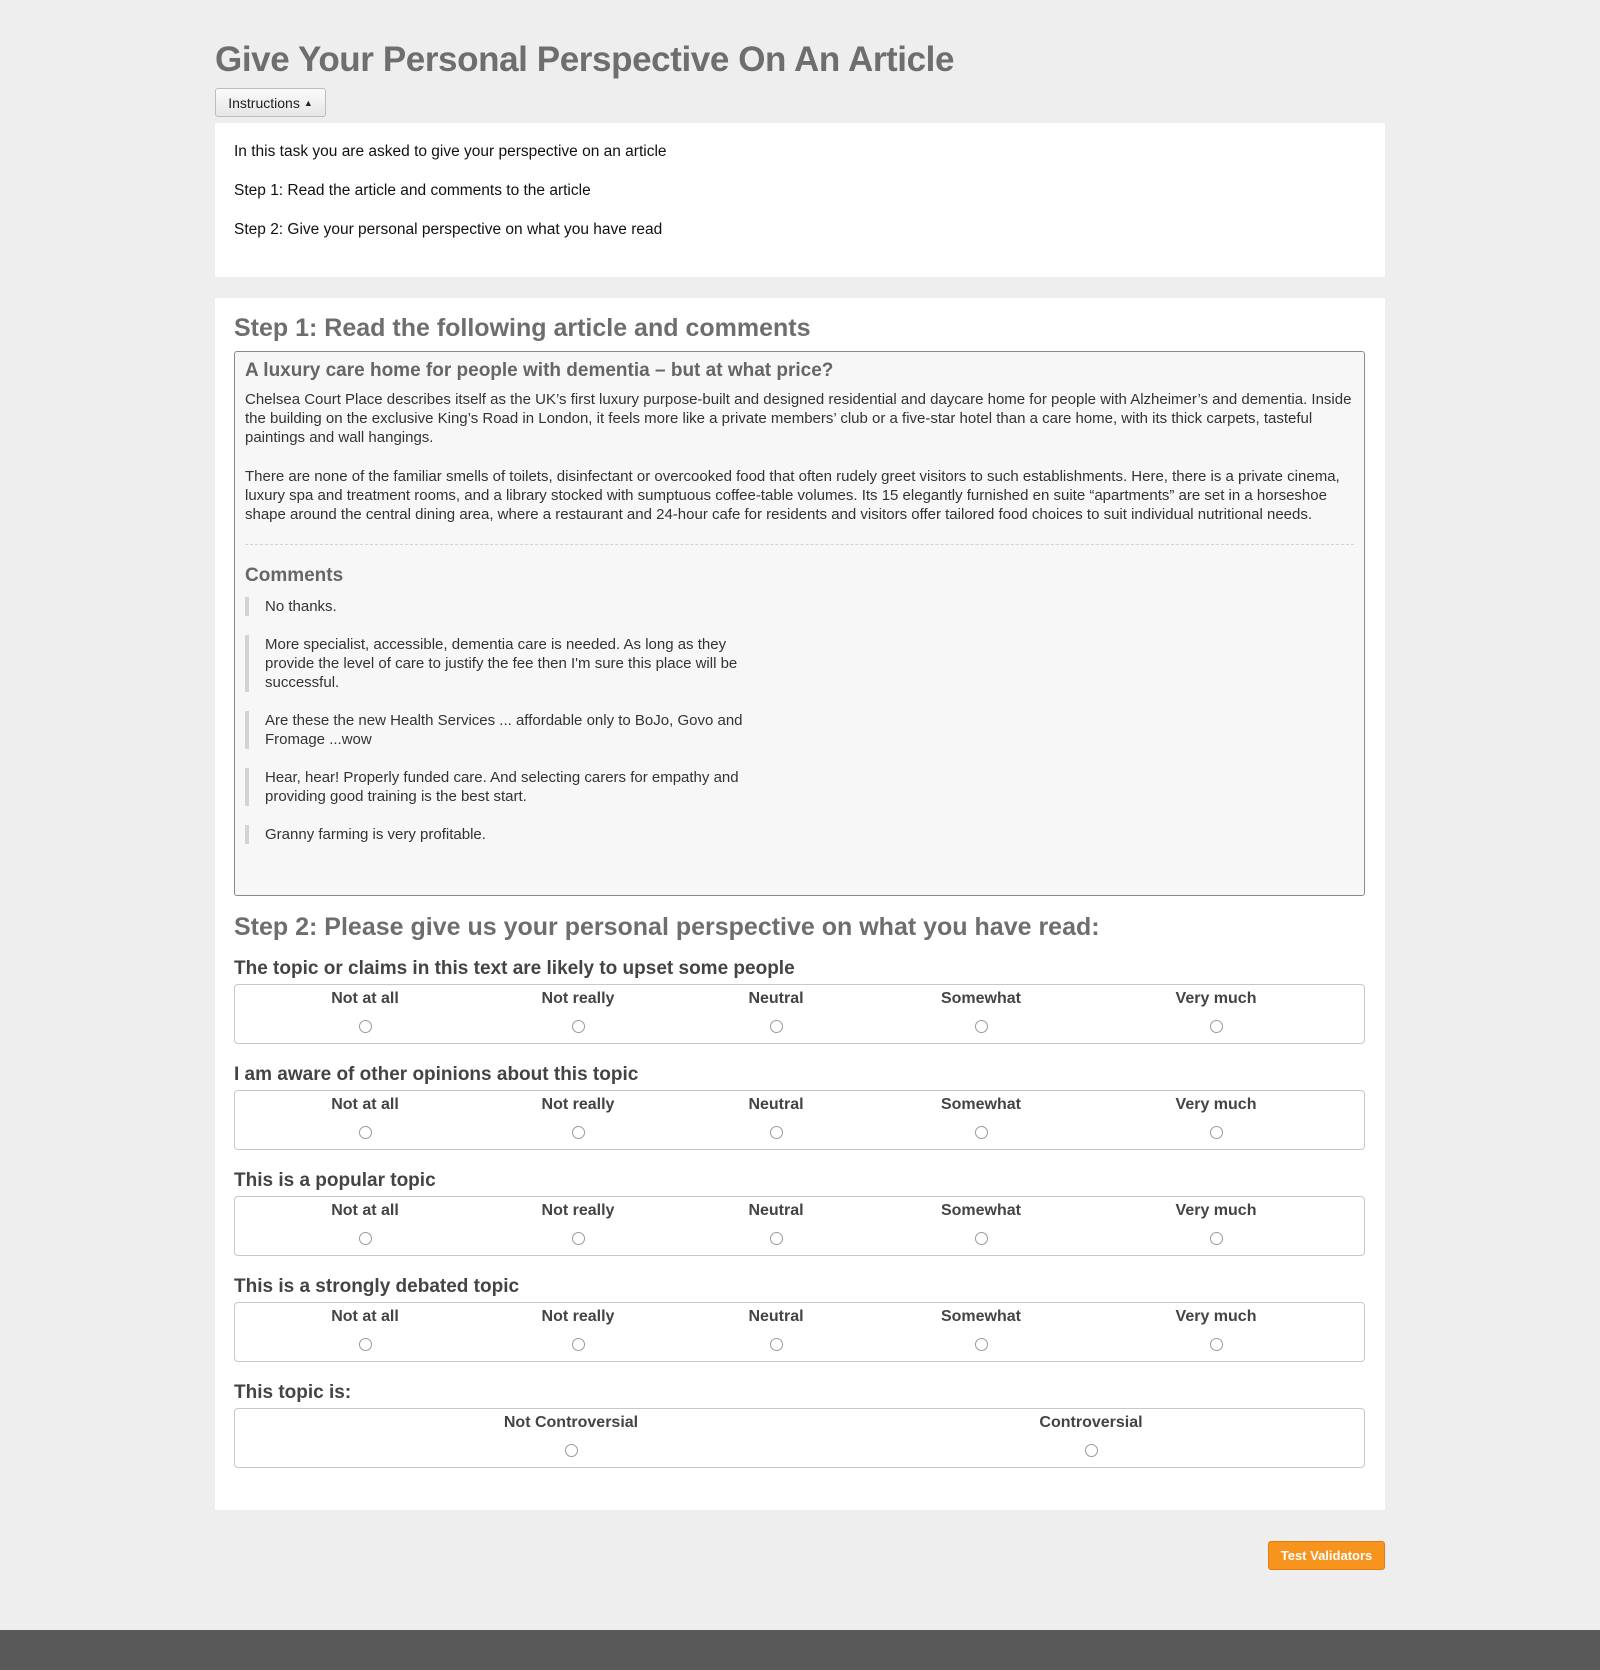 The width and height of the screenshot is (1600, 1670). Describe the element at coordinates (571, 1422) in the screenshot. I see `option-label: Not Controversial` at that location.